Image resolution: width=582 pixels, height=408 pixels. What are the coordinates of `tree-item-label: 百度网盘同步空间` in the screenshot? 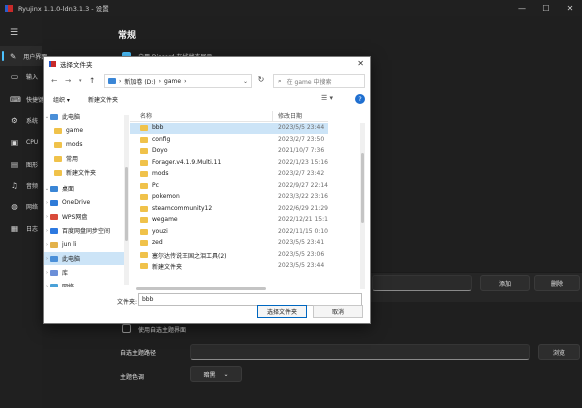 It's located at (86, 231).